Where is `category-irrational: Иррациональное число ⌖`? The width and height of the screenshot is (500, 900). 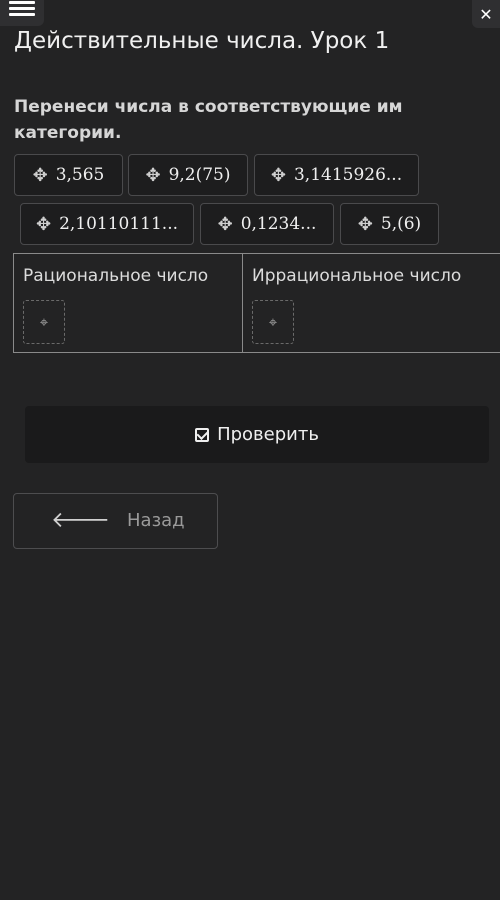
category-irrational: Иррациональное число ⌖ is located at coordinates (371, 303).